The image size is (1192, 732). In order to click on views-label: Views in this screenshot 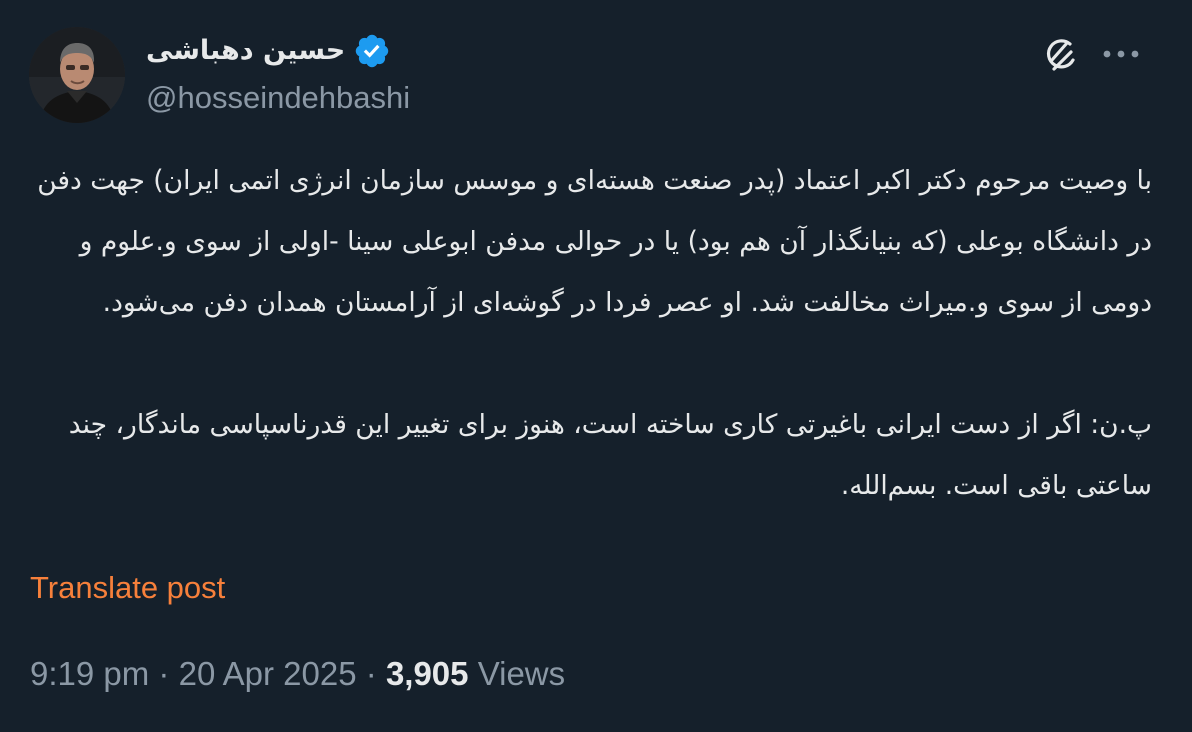, I will do `click(521, 673)`.